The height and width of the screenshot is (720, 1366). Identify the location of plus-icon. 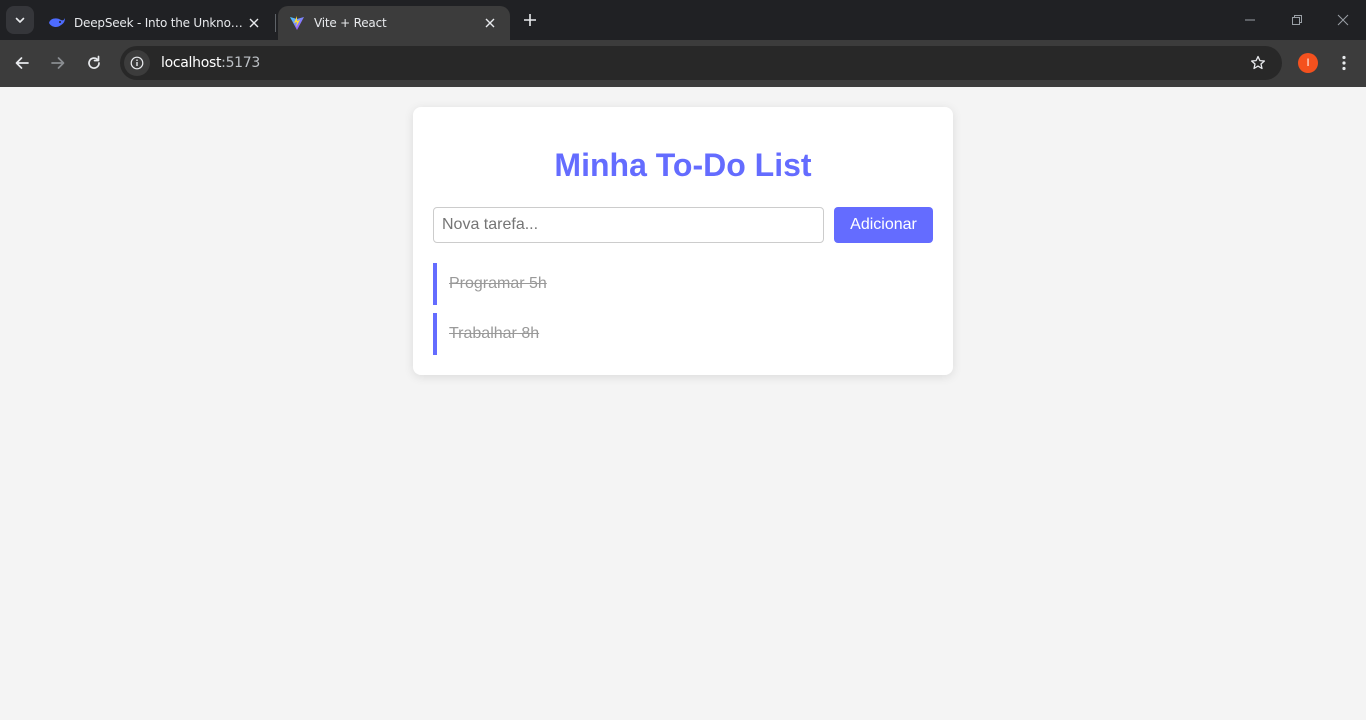
(530, 20).